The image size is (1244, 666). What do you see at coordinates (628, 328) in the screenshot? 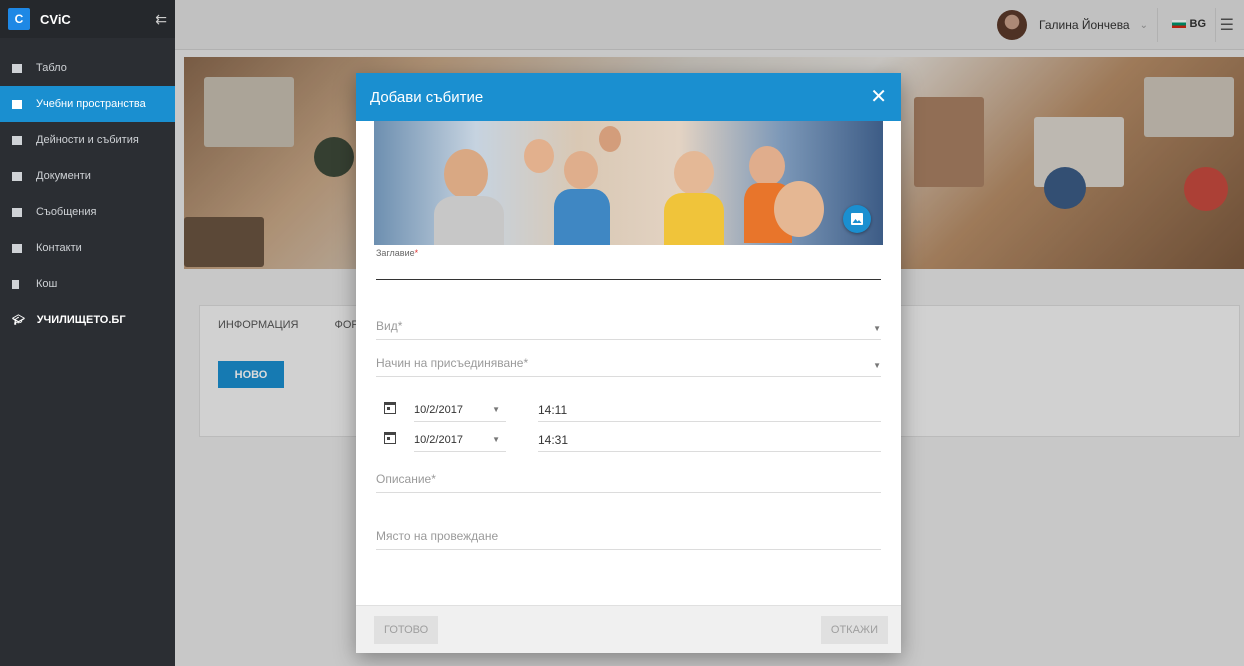
I see `type-select: Вид* ▼` at bounding box center [628, 328].